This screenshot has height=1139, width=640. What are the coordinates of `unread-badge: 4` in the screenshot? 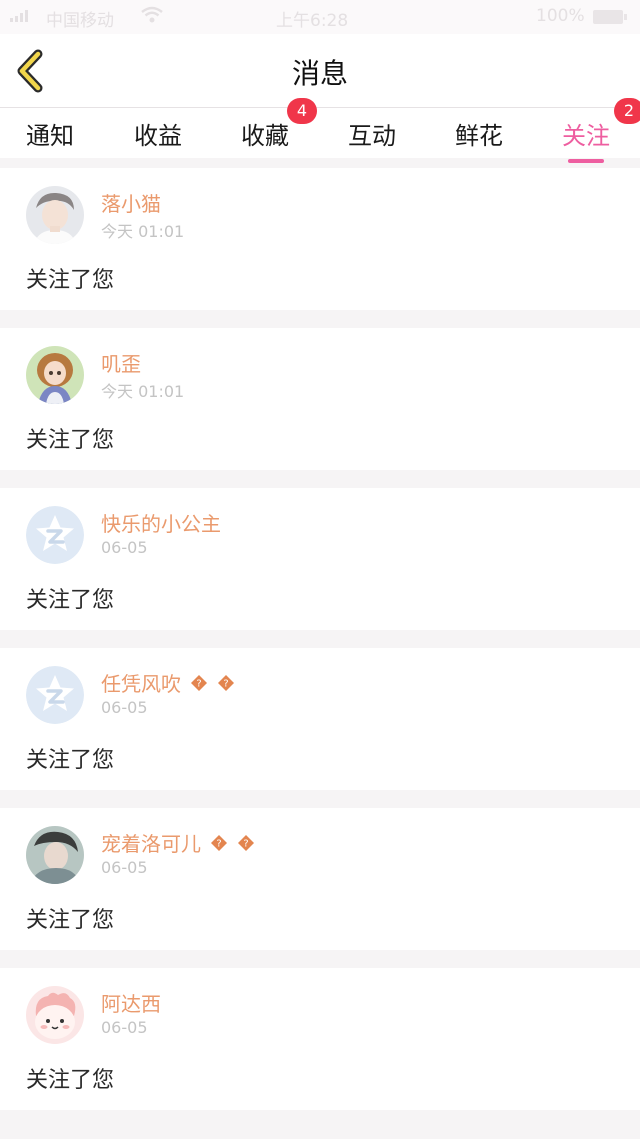 It's located at (302, 111).